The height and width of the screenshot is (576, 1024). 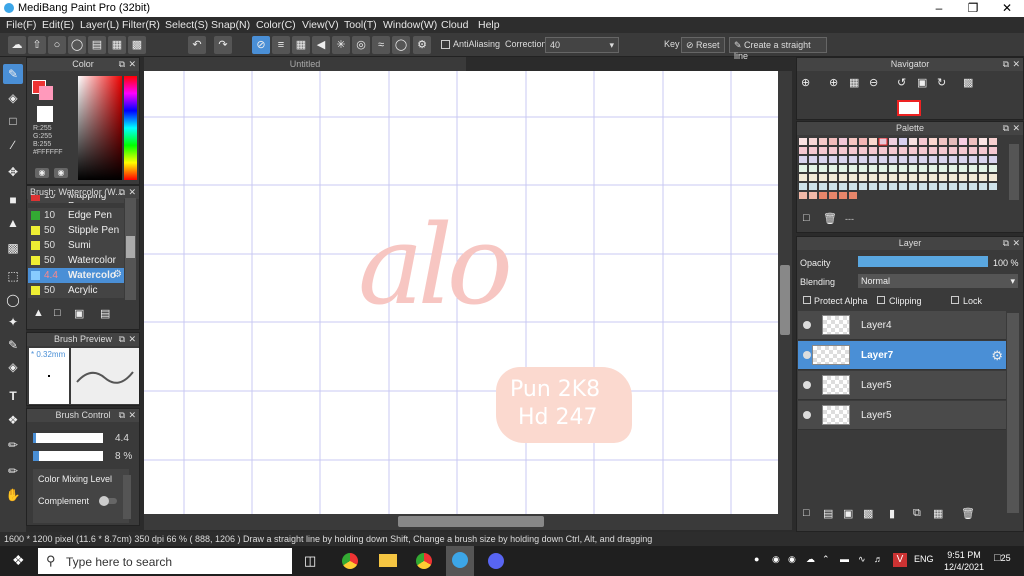 I want to click on menu-file: File(F), so click(x=21, y=25).